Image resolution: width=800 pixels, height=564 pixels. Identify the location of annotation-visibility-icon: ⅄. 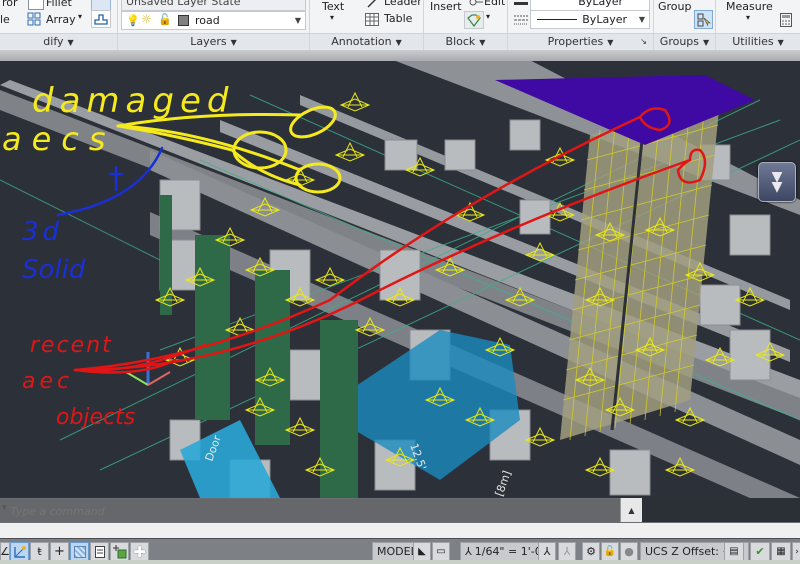
(547, 551).